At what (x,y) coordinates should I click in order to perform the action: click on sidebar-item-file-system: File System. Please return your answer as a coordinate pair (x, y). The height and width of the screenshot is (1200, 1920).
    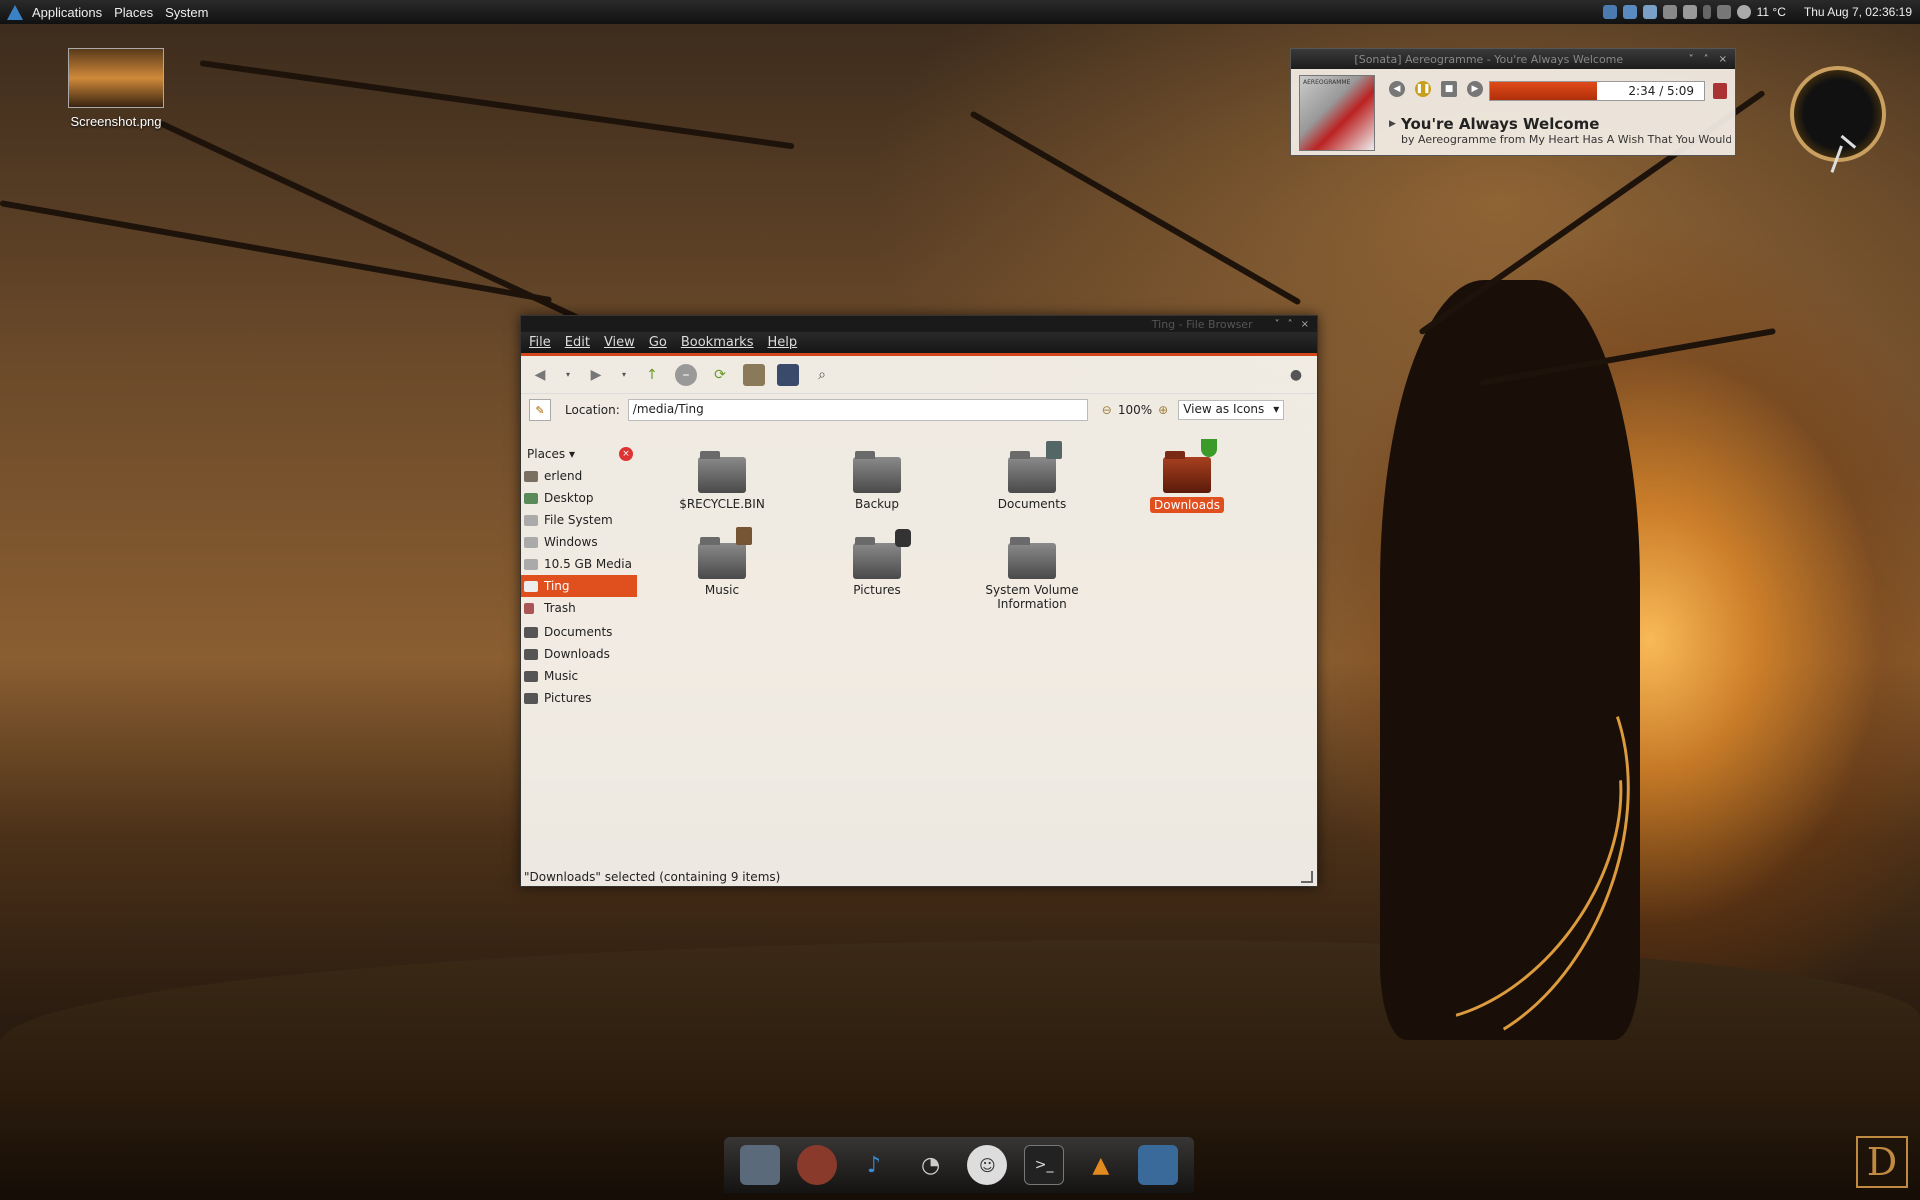
    Looking at the image, I should click on (579, 520).